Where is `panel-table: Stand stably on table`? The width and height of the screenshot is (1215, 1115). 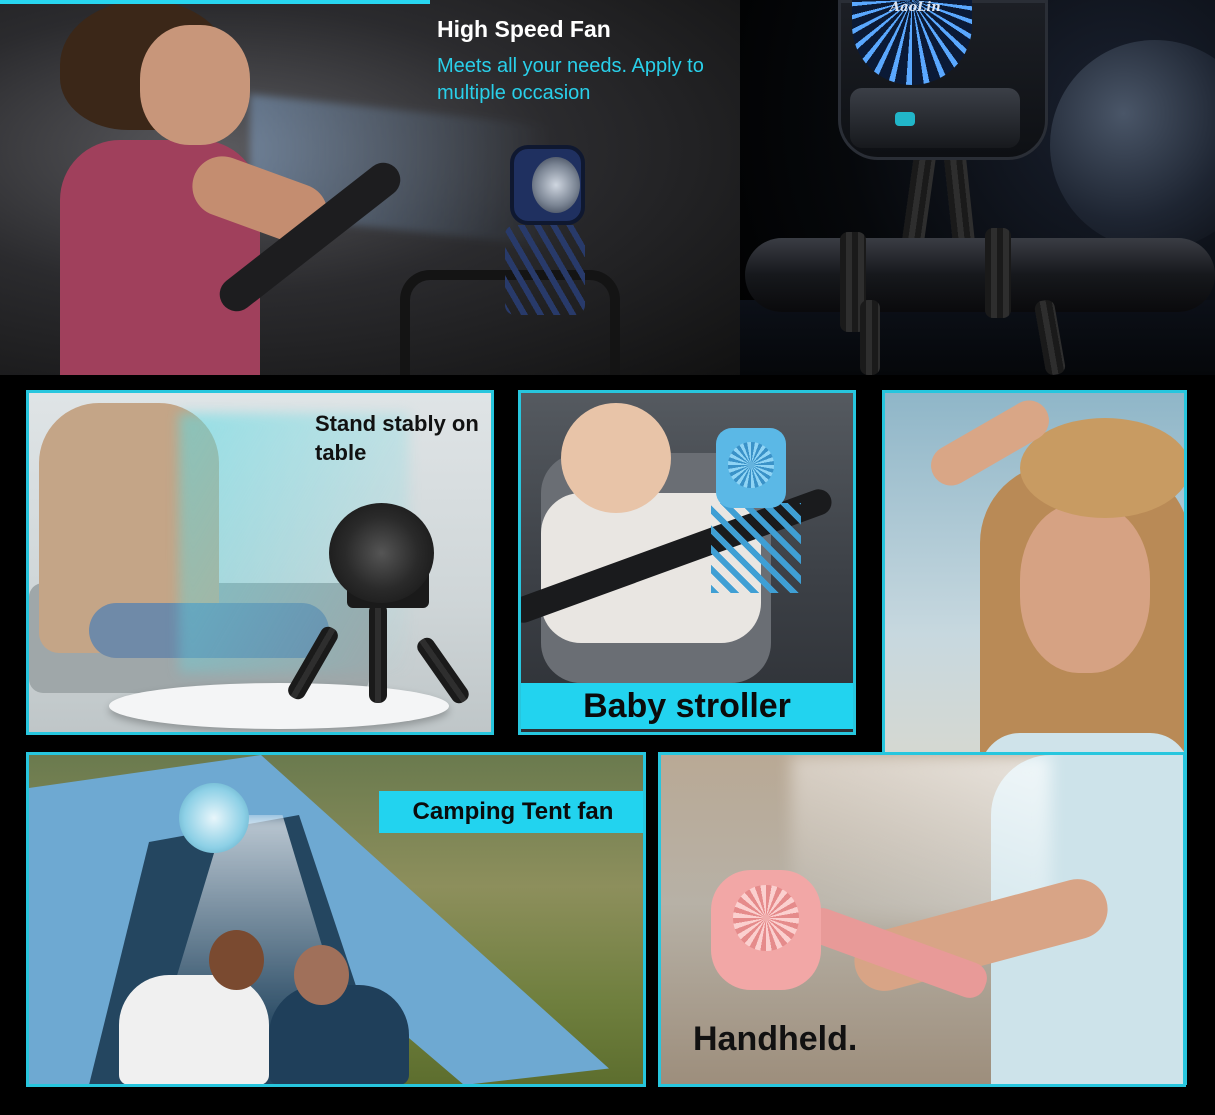 panel-table: Stand stably on table is located at coordinates (260, 562).